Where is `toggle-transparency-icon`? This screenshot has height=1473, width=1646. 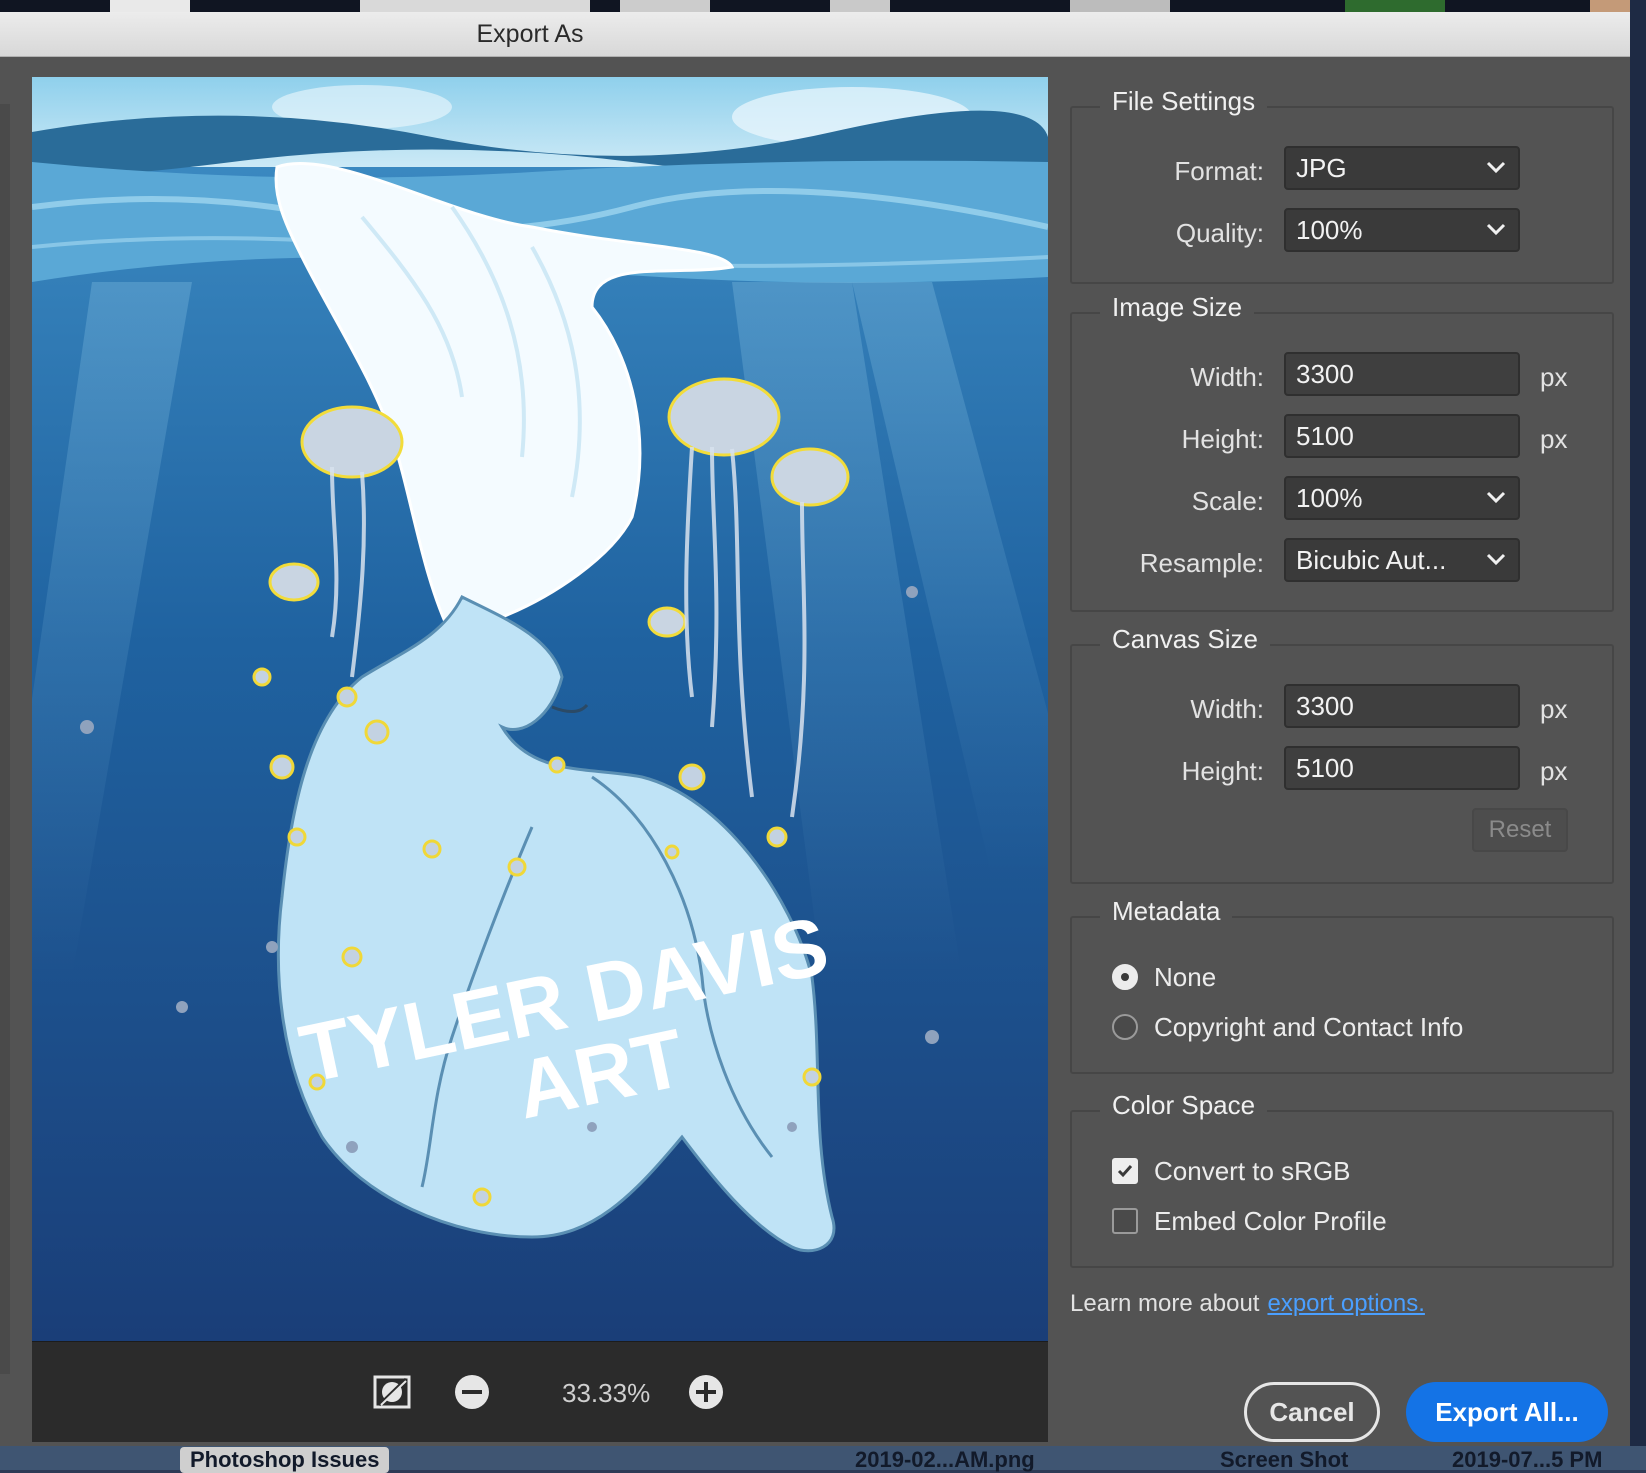
toggle-transparency-icon is located at coordinates (392, 1392).